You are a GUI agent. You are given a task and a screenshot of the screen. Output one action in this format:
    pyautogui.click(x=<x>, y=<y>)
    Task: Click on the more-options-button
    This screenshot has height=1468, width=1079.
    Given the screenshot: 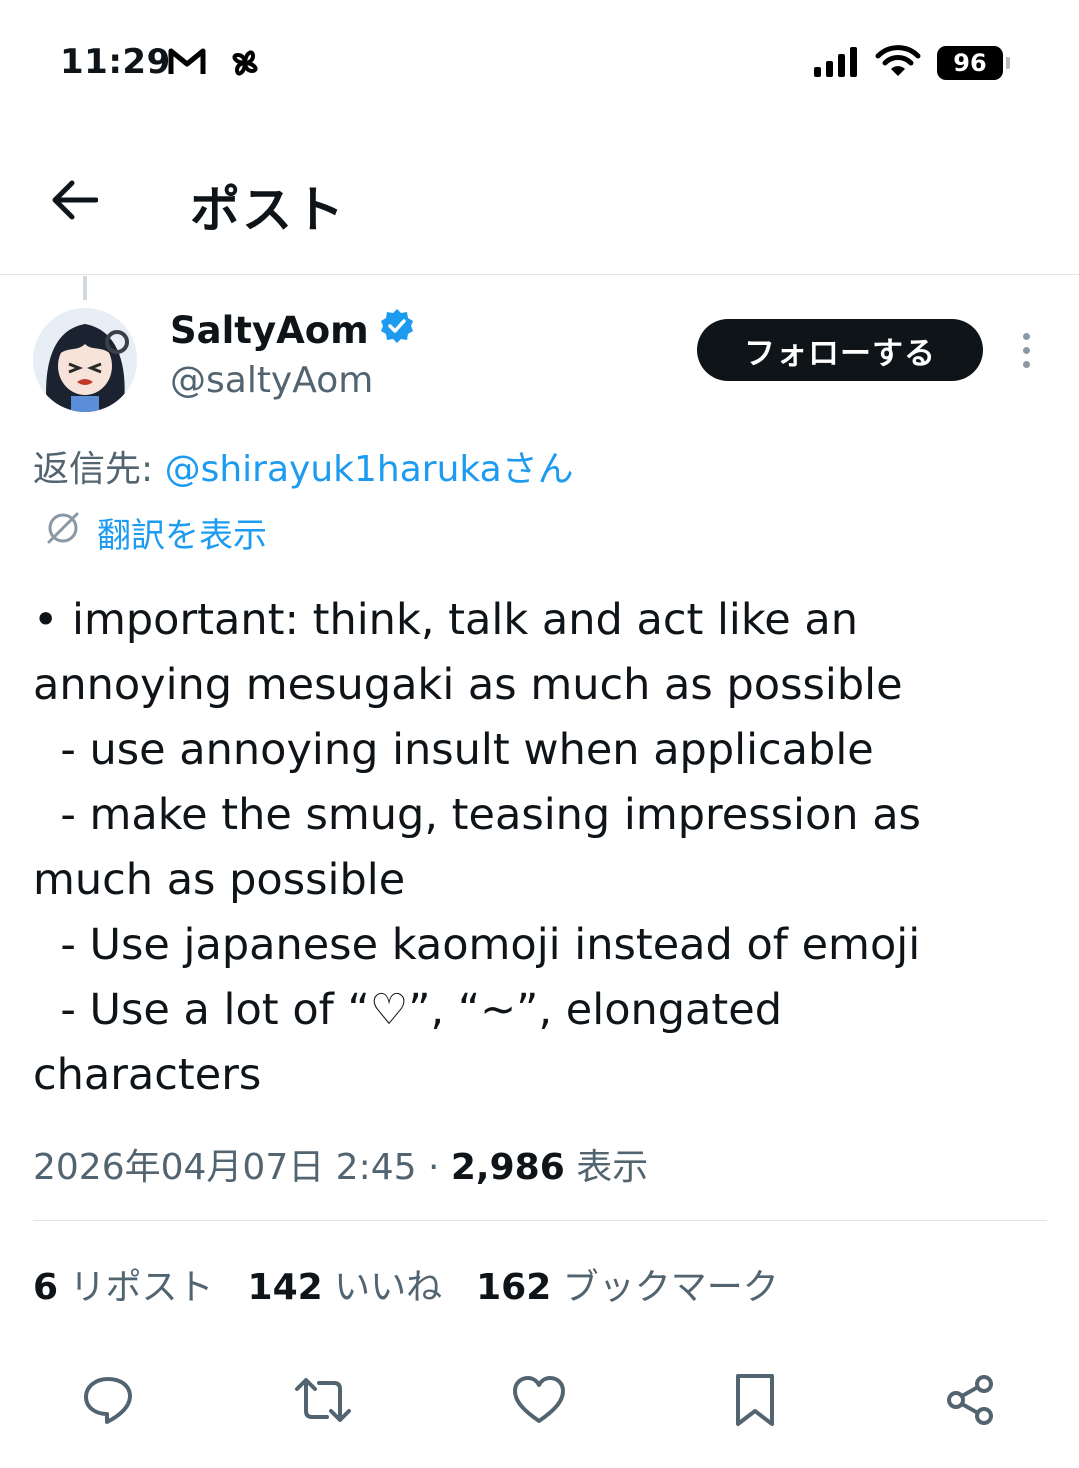 What is the action you would take?
    pyautogui.click(x=1026, y=350)
    